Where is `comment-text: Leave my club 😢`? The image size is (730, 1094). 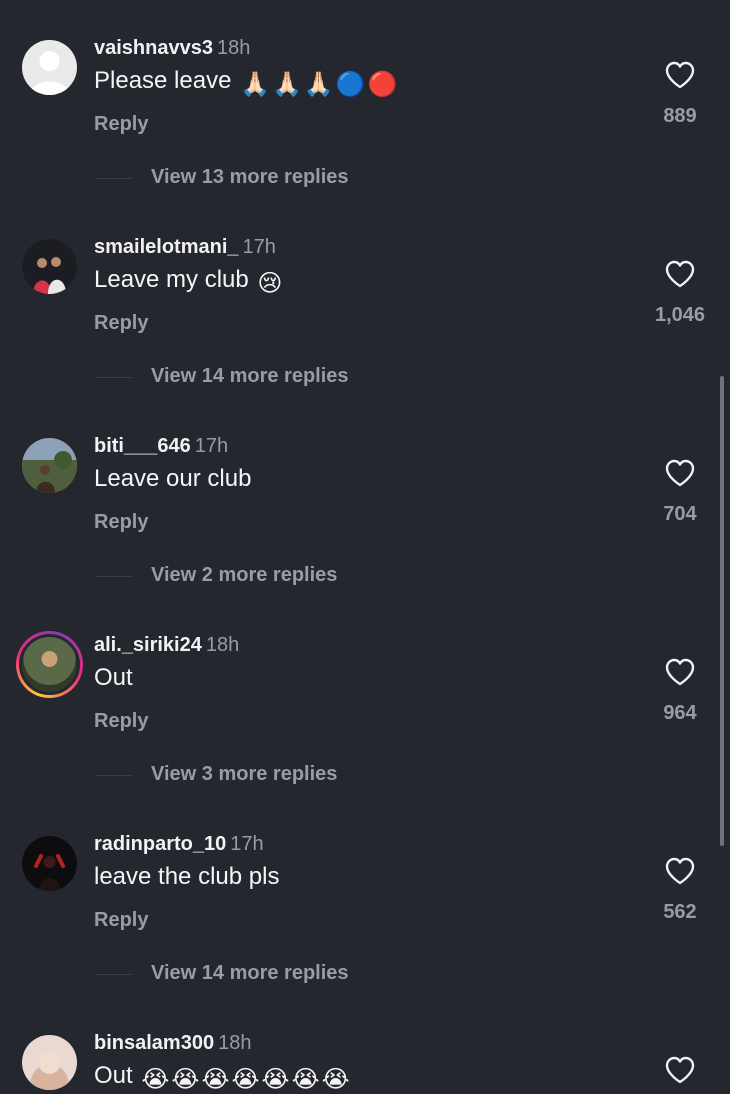 comment-text: Leave my club 😢 is located at coordinates (188, 282).